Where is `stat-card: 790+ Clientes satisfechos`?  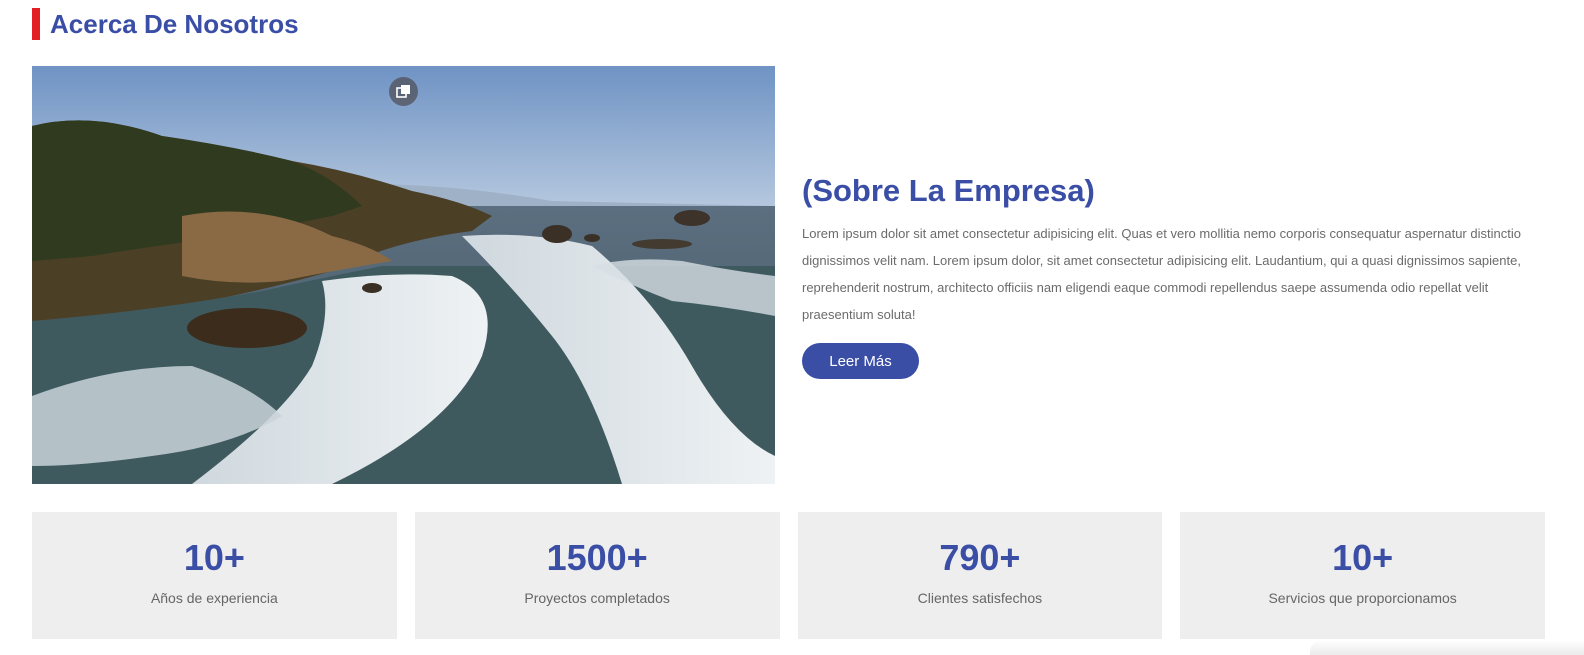
stat-card: 790+ Clientes satisfechos is located at coordinates (980, 575).